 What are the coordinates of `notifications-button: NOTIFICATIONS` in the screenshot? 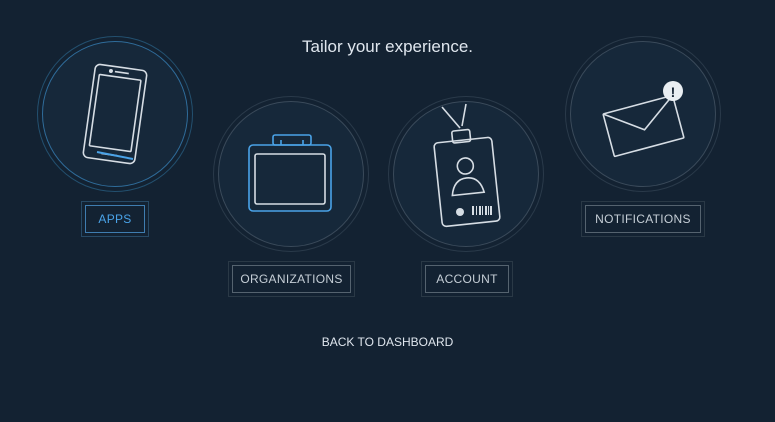 It's located at (643, 219).